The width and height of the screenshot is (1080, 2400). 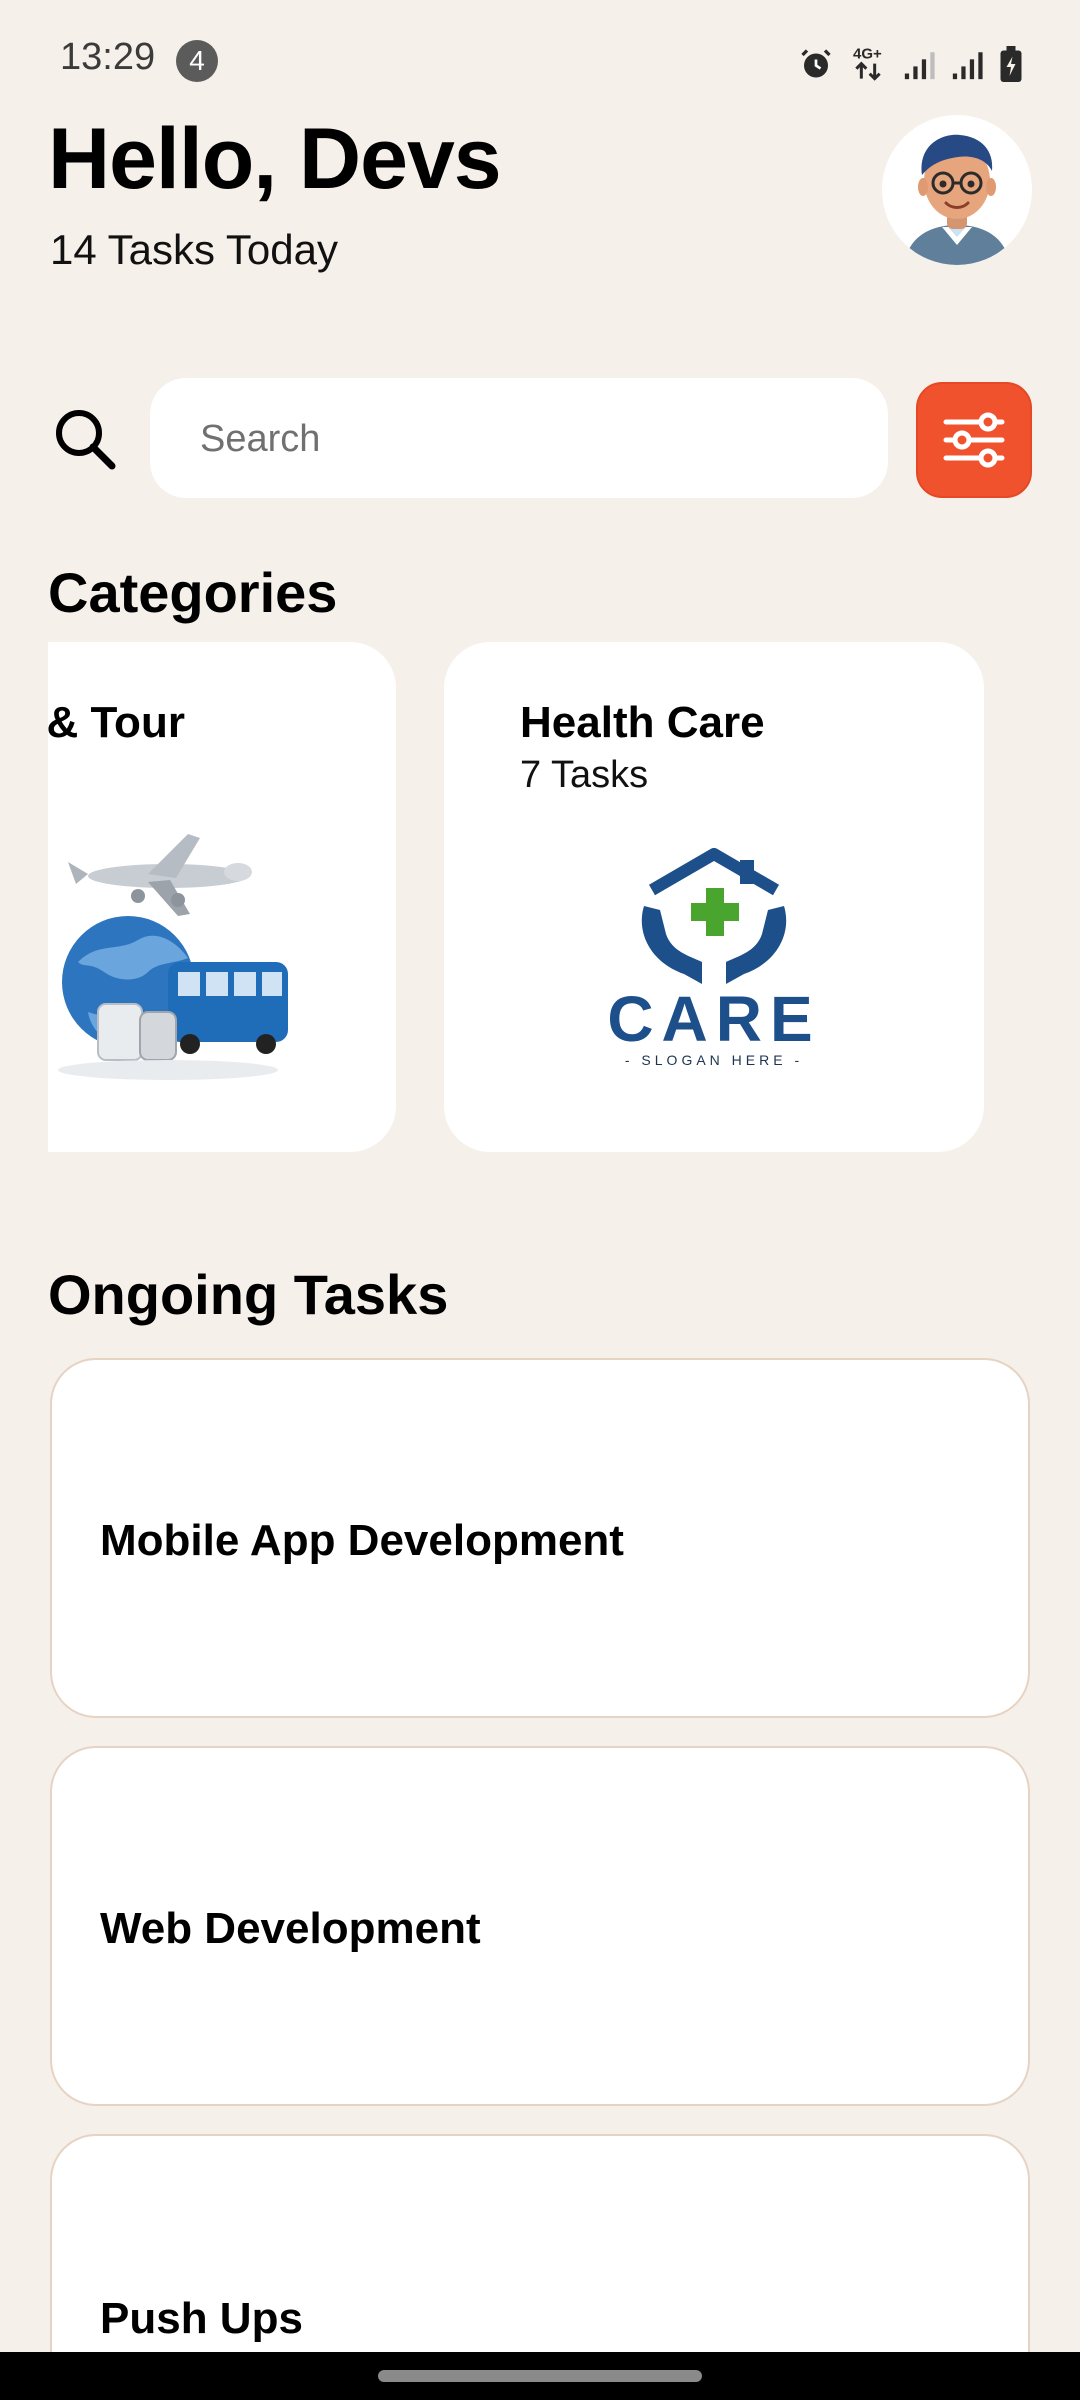 What do you see at coordinates (194, 249) in the screenshot?
I see `tasks-today-subtitle: 14 Tasks Today` at bounding box center [194, 249].